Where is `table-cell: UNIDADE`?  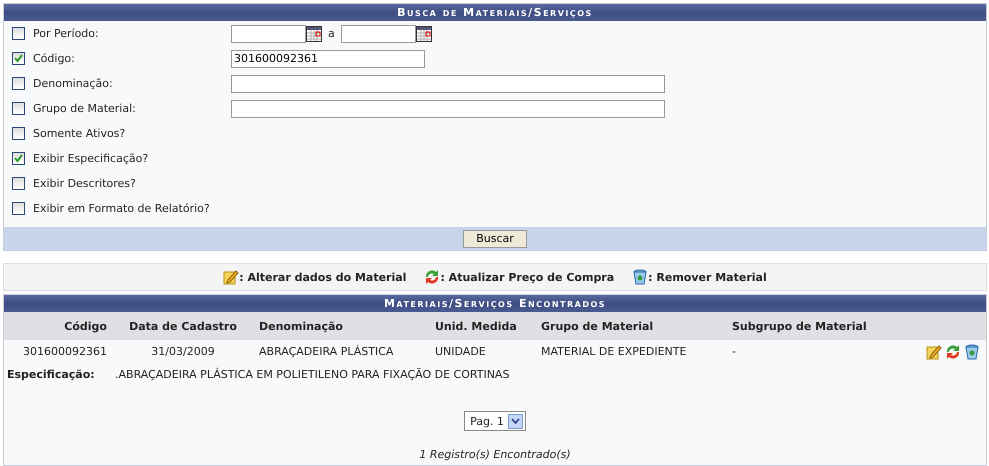 table-cell: UNIDADE is located at coordinates (480, 351).